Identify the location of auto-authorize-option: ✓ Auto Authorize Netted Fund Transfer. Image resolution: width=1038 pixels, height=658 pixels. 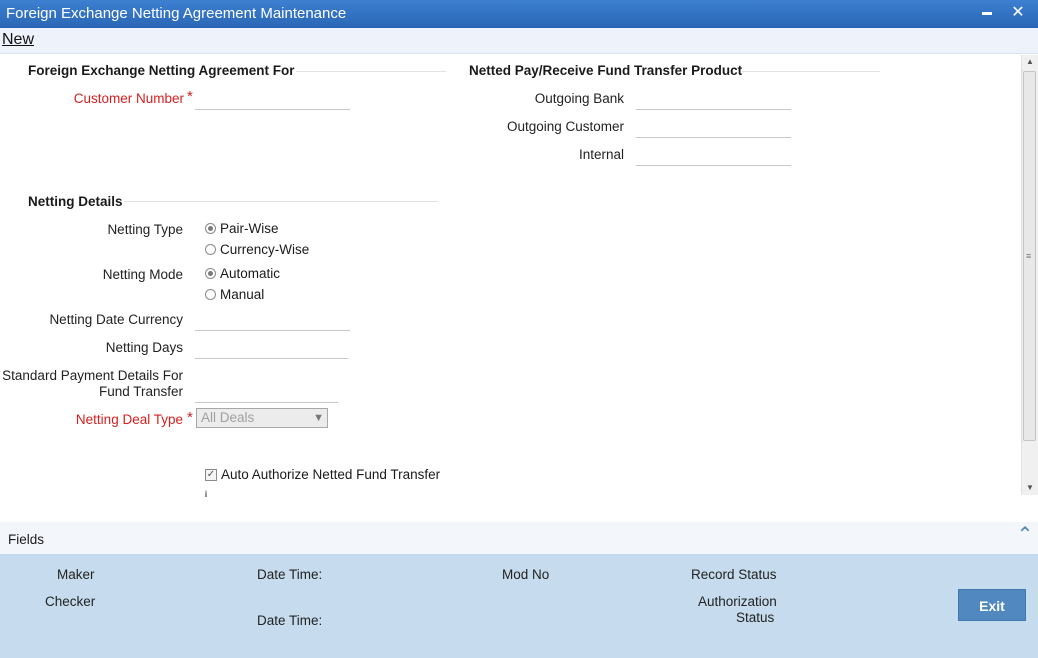
(322, 474).